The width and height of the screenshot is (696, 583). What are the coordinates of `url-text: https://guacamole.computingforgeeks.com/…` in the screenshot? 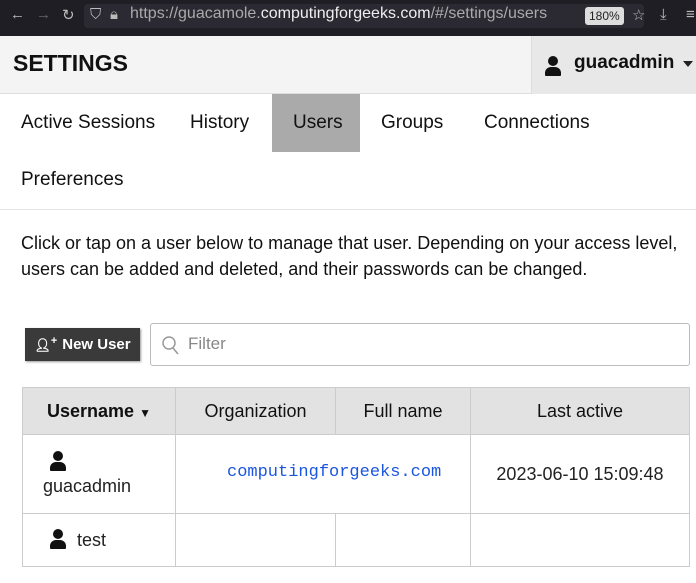 It's located at (338, 14).